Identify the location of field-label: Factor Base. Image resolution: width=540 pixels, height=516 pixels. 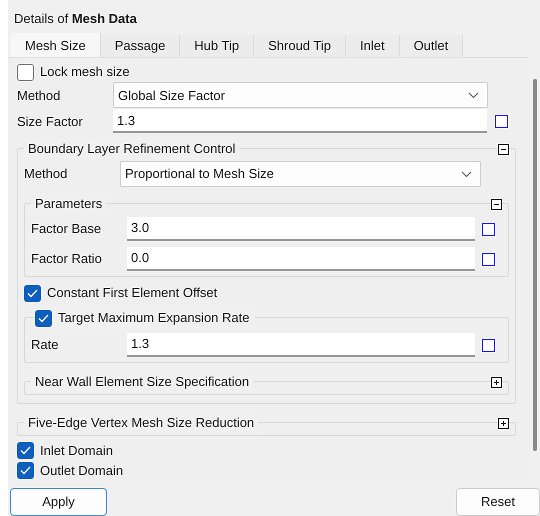
(66, 229).